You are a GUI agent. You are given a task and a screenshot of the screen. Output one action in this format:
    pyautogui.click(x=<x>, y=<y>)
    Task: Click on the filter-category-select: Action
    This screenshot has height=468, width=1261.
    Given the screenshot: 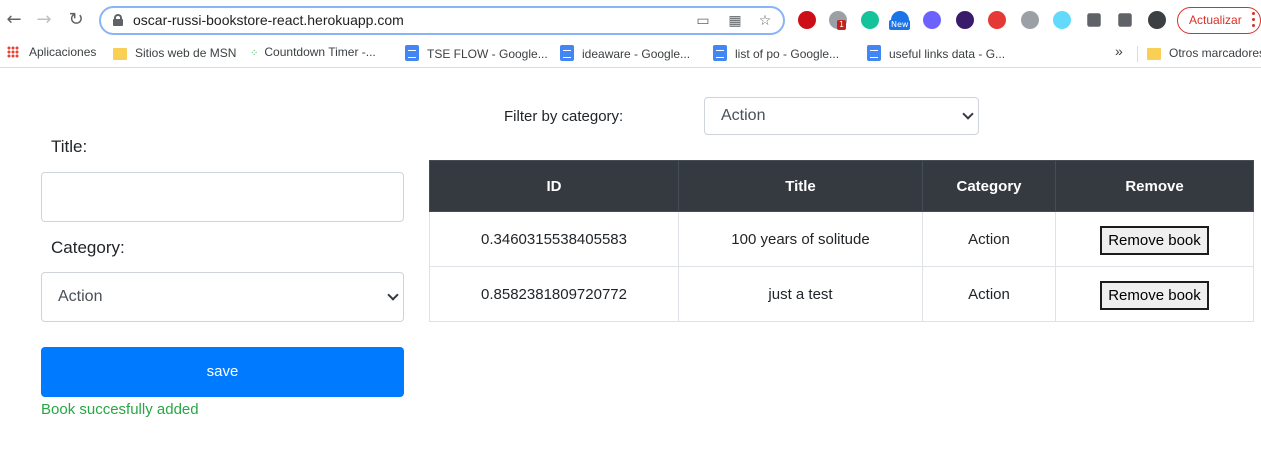 What is the action you would take?
    pyautogui.click(x=841, y=116)
    